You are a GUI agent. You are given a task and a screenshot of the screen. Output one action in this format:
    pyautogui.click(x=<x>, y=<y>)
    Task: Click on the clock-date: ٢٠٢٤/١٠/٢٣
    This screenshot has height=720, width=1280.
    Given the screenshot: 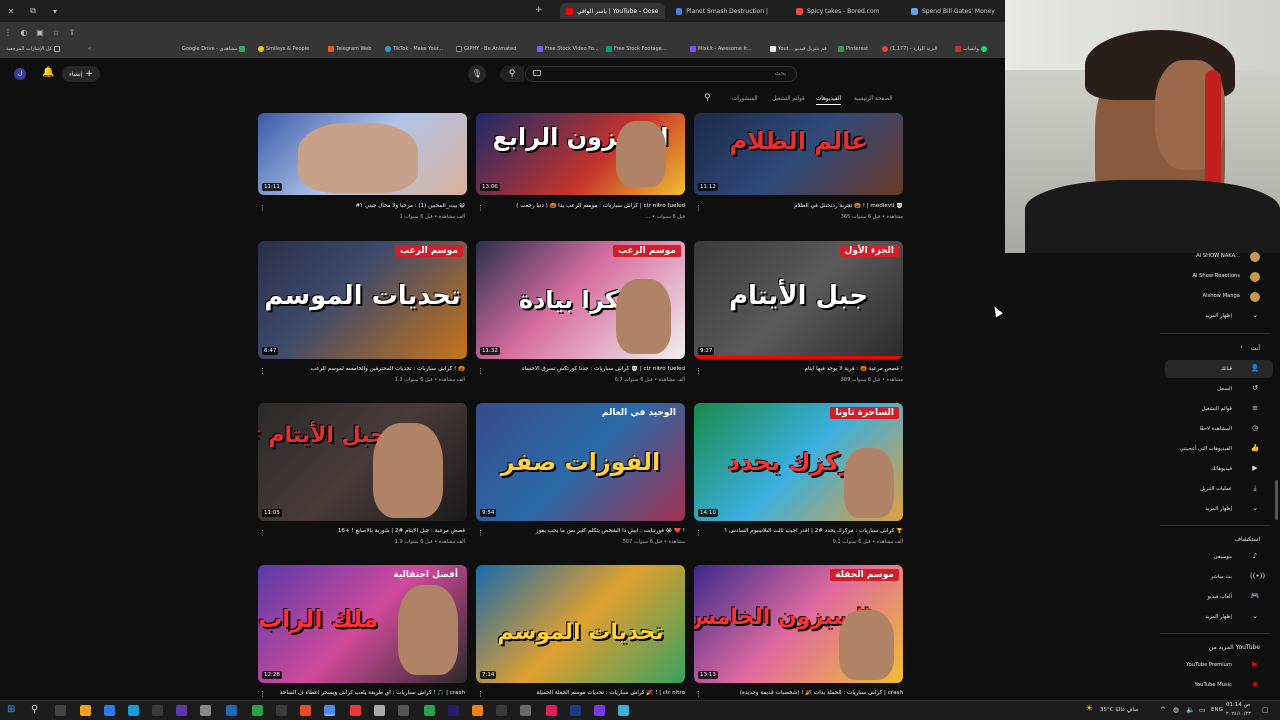 What is the action you would take?
    pyautogui.click(x=1238, y=714)
    